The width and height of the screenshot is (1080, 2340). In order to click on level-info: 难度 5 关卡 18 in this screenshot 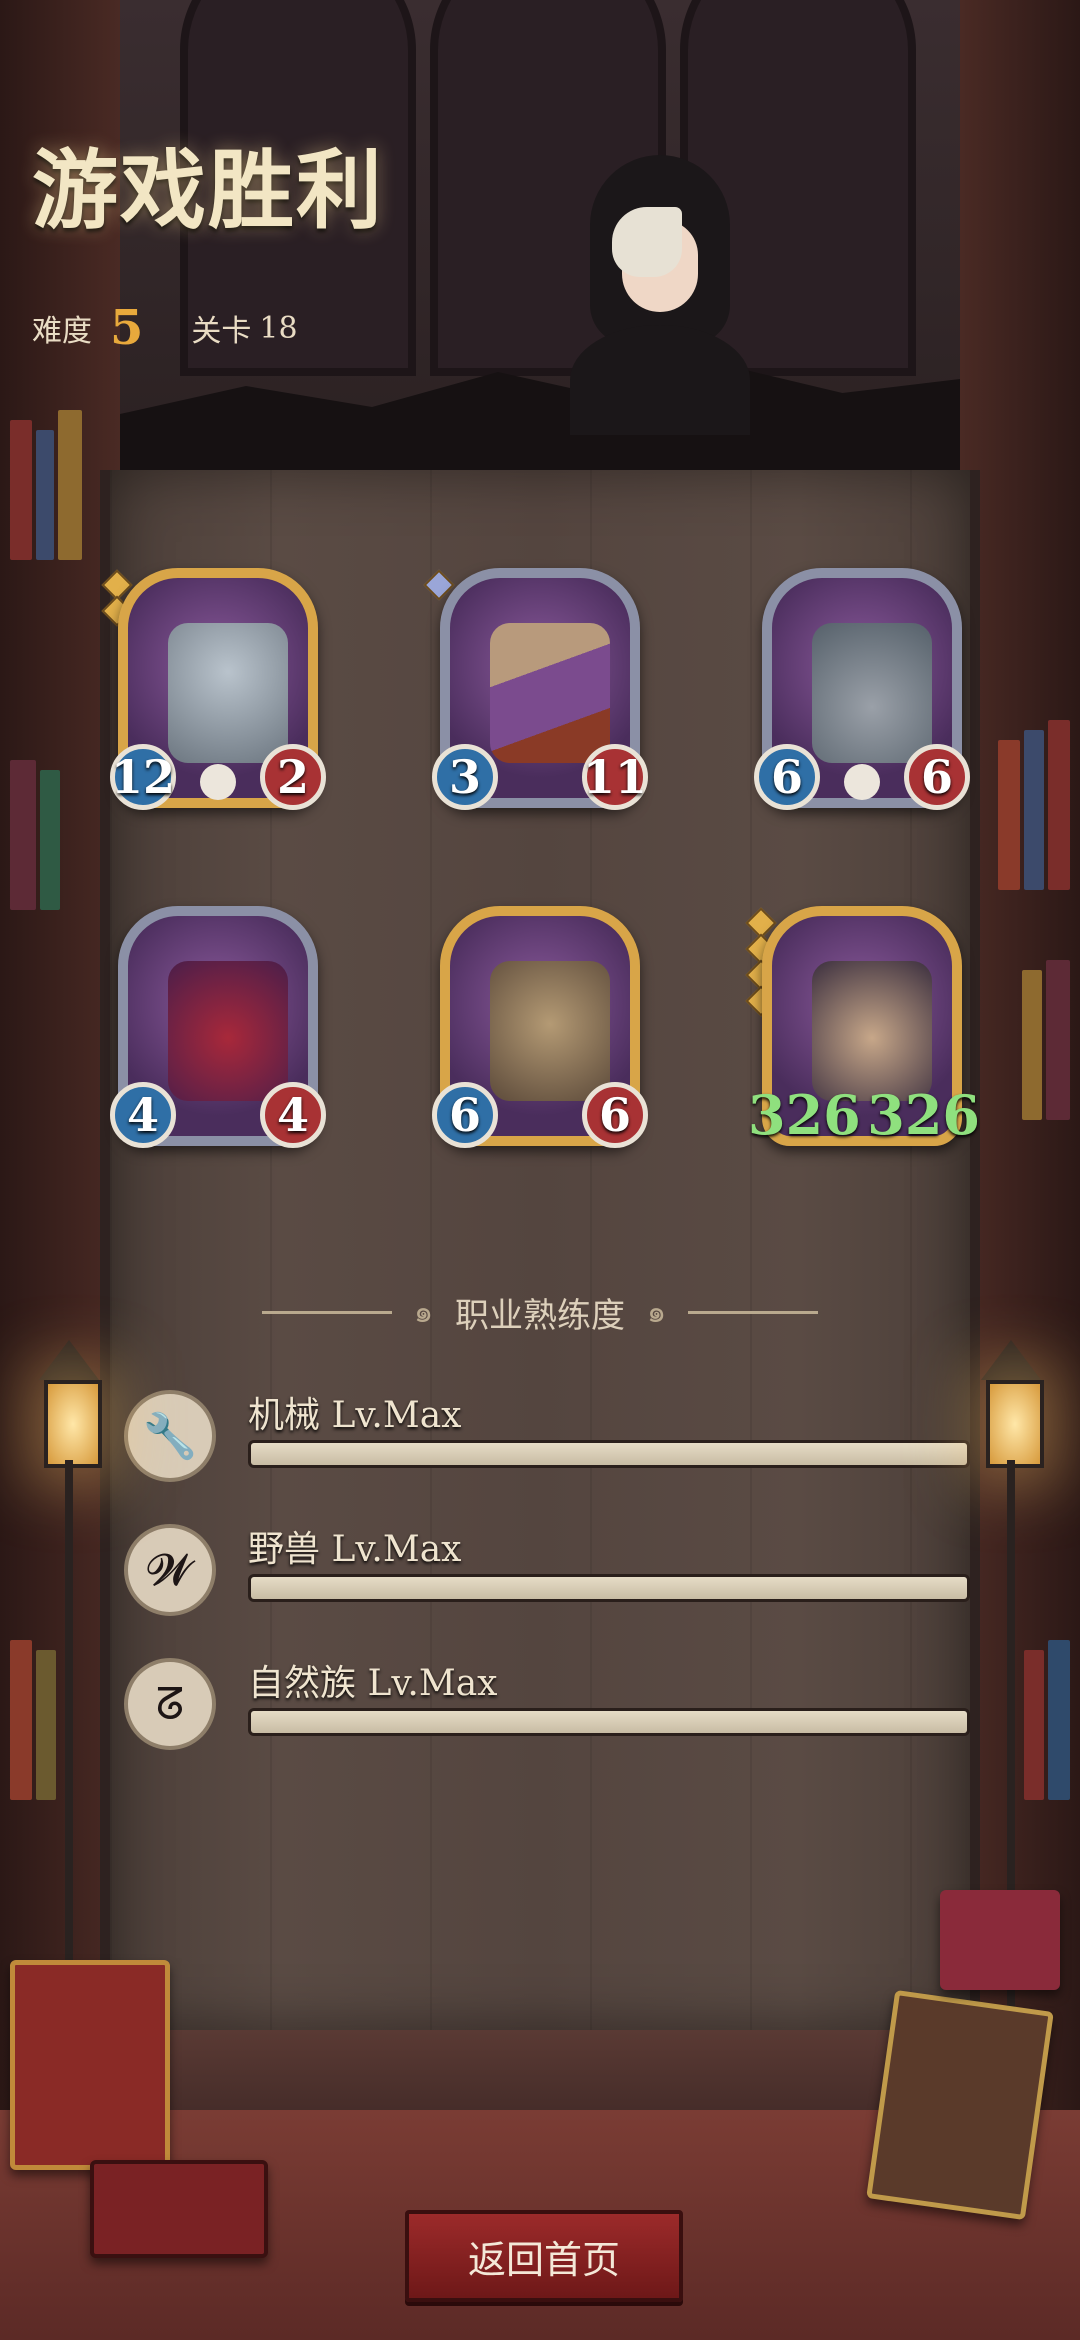, I will do `click(165, 328)`.